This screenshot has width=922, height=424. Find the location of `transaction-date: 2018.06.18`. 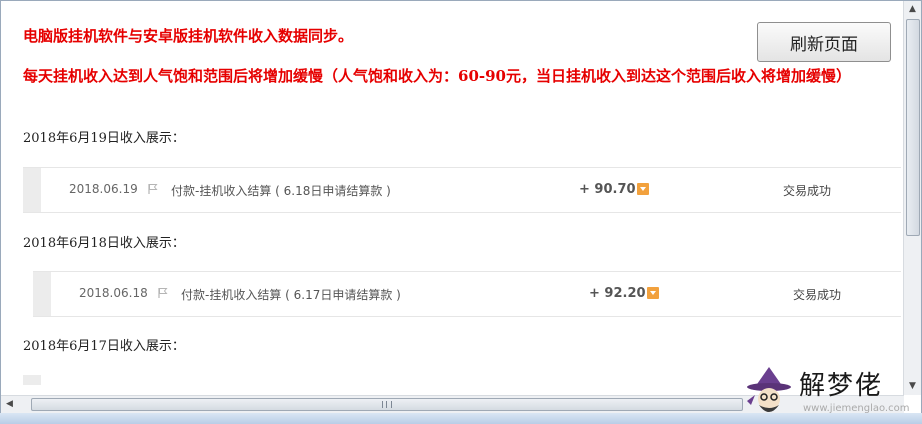

transaction-date: 2018.06.18 is located at coordinates (113, 293).